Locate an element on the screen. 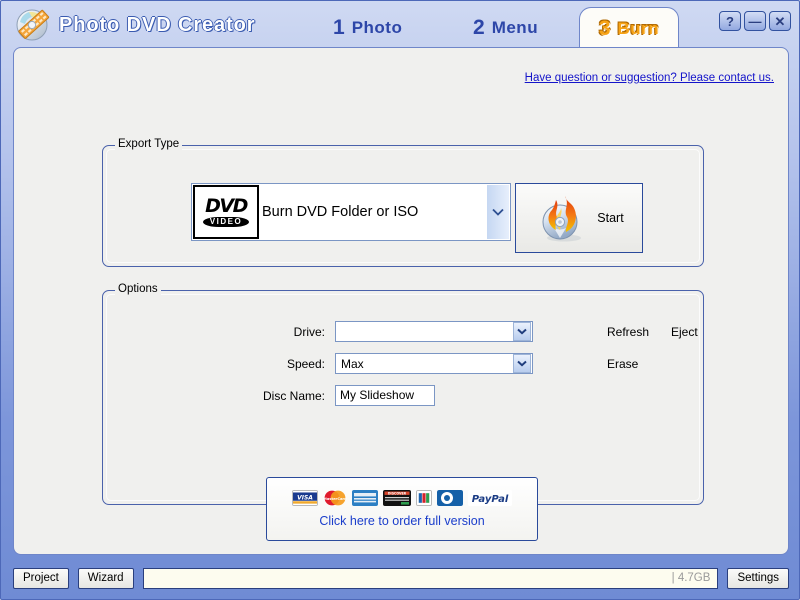  start-burn-button: Start is located at coordinates (579, 218).